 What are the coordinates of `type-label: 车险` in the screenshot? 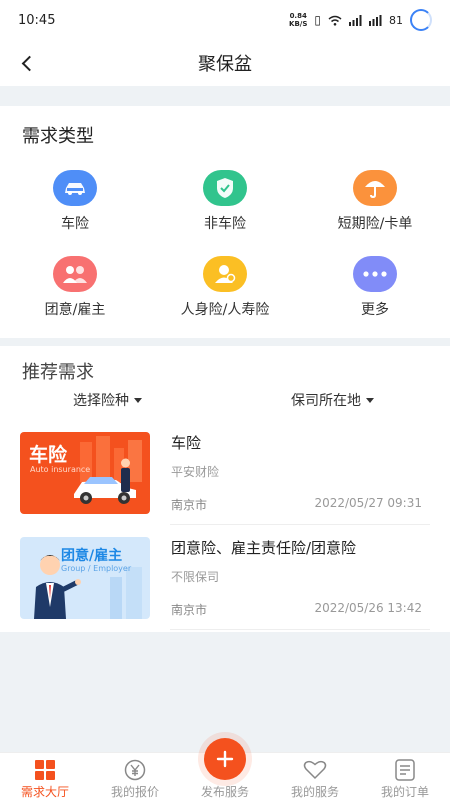 It's located at (75, 224).